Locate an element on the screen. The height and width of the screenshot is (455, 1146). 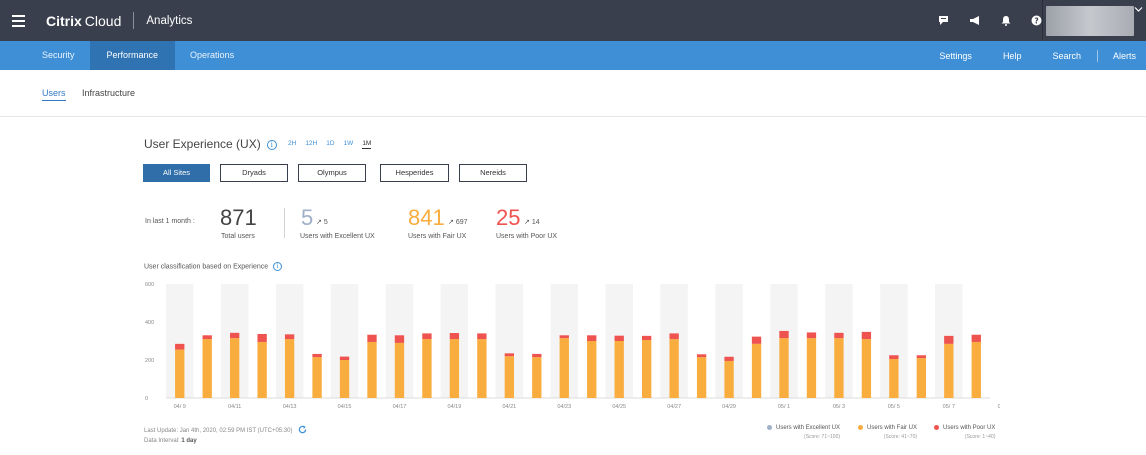
x-tick-label: 04/19 is located at coordinates (455, 407).